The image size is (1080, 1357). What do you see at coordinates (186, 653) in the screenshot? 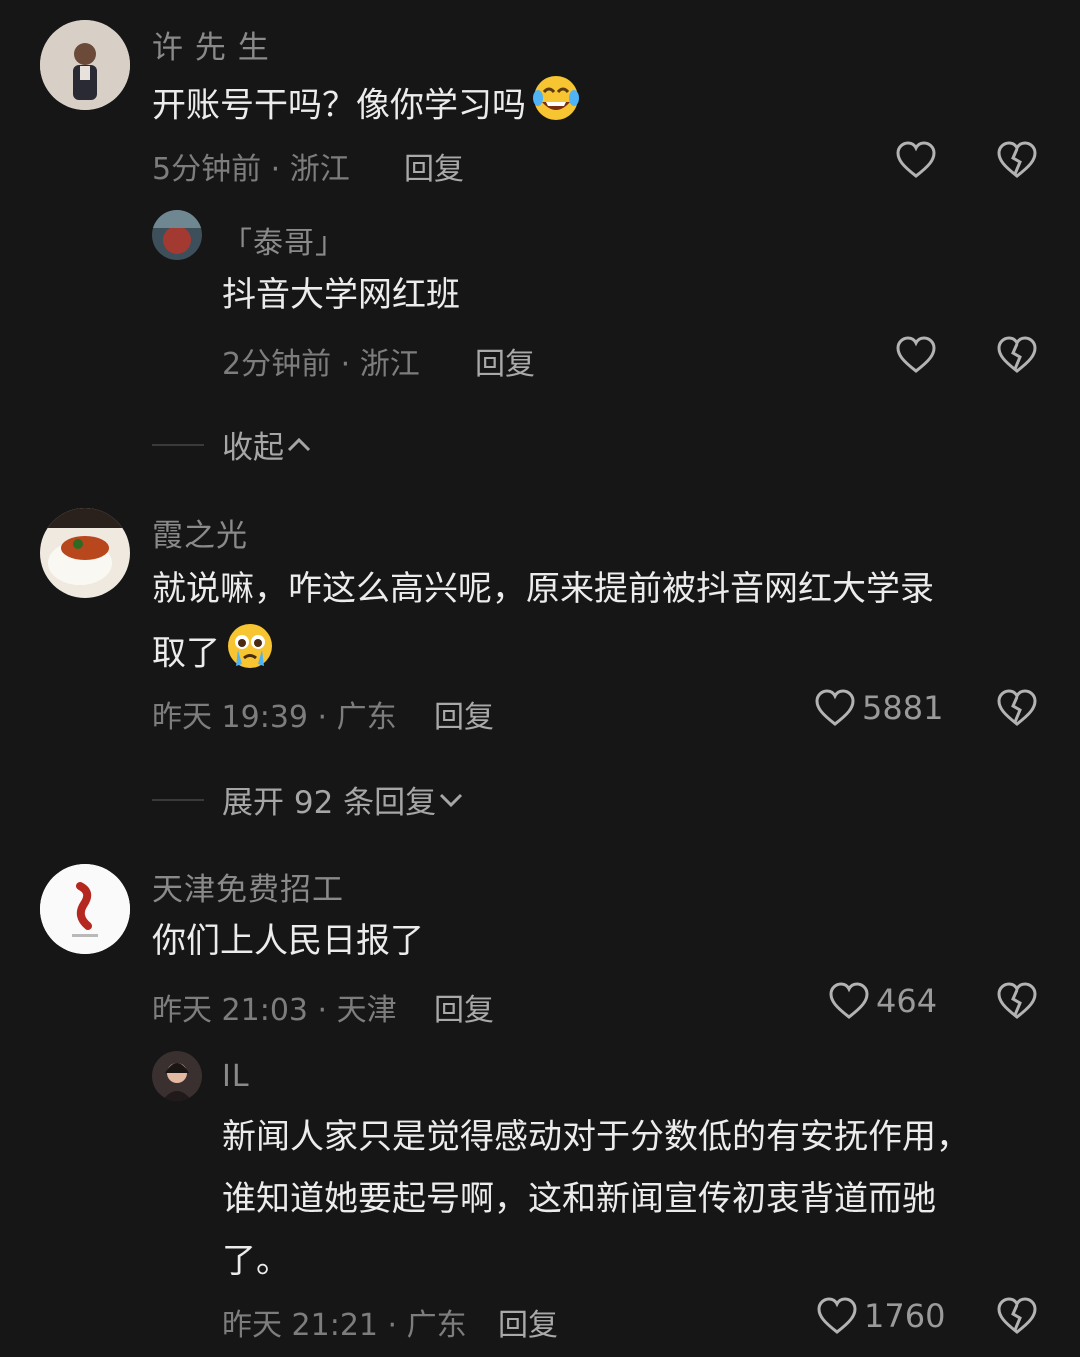
I see `comment-text-content: 取了` at bounding box center [186, 653].